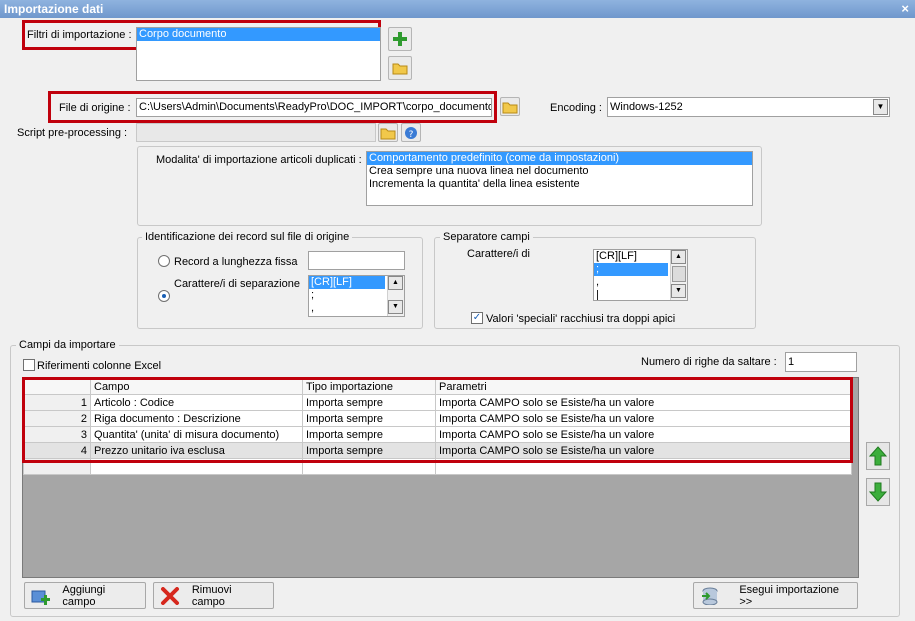  What do you see at coordinates (170, 595) in the screenshot?
I see `remove-icon` at bounding box center [170, 595].